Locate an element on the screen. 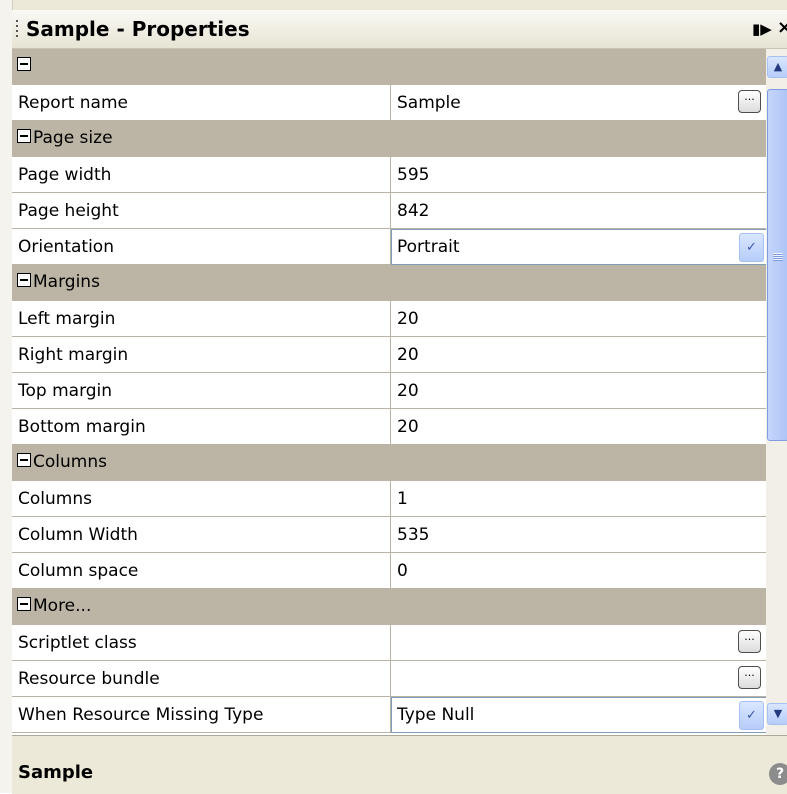 The image size is (787, 794). property-name: Report name is located at coordinates (73, 103).